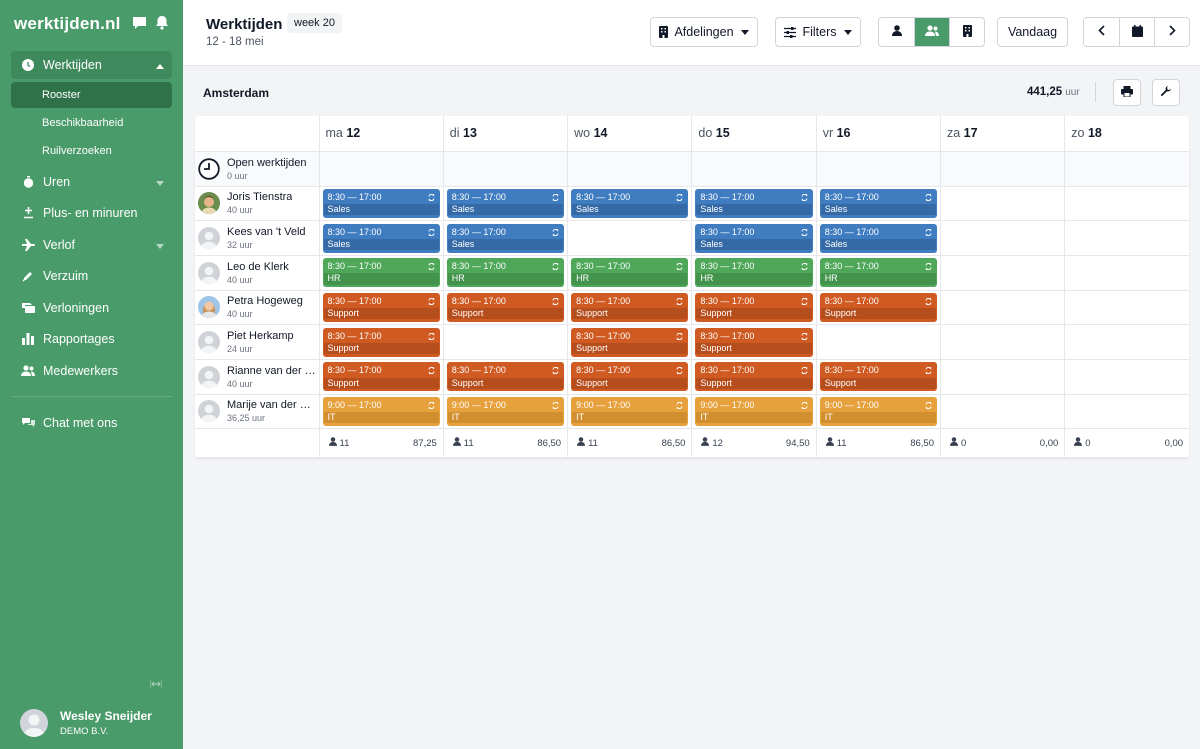 The width and height of the screenshot is (1200, 749). Describe the element at coordinates (754, 134) in the screenshot. I see `day-header: do 15` at that location.